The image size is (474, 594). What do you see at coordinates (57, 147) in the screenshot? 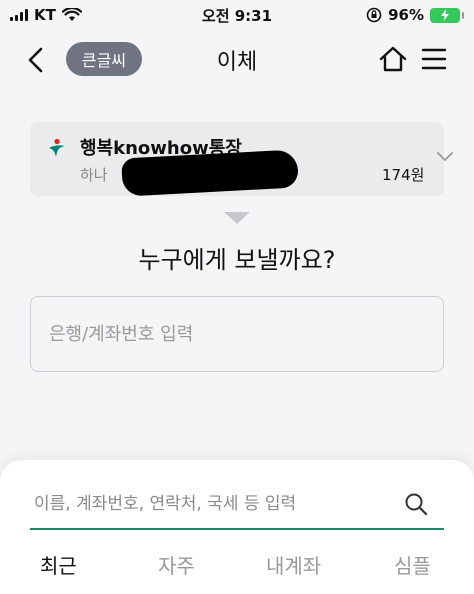
I see `hana-bank-logo-icon` at bounding box center [57, 147].